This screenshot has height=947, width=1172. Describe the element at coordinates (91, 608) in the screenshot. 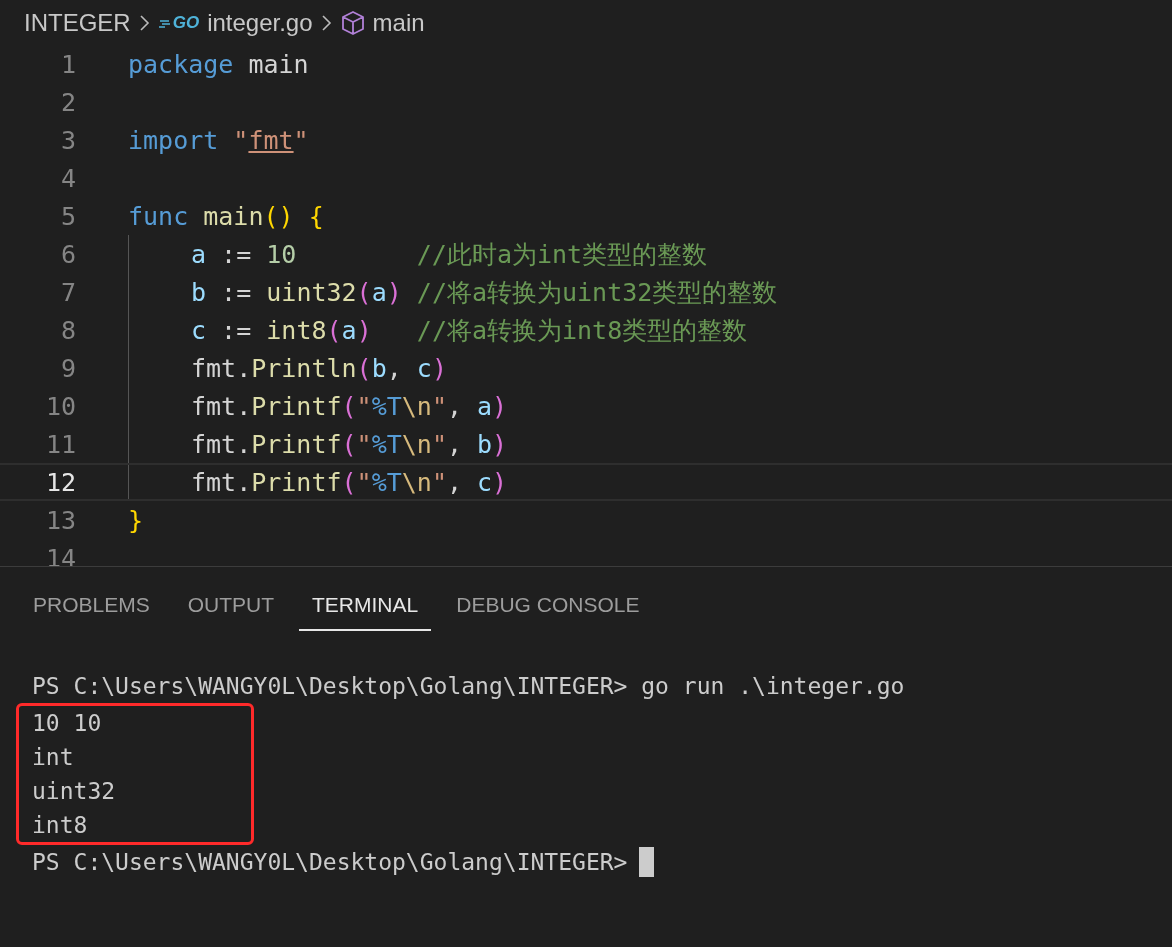

I see `panel-tab: PROBLEMS` at that location.